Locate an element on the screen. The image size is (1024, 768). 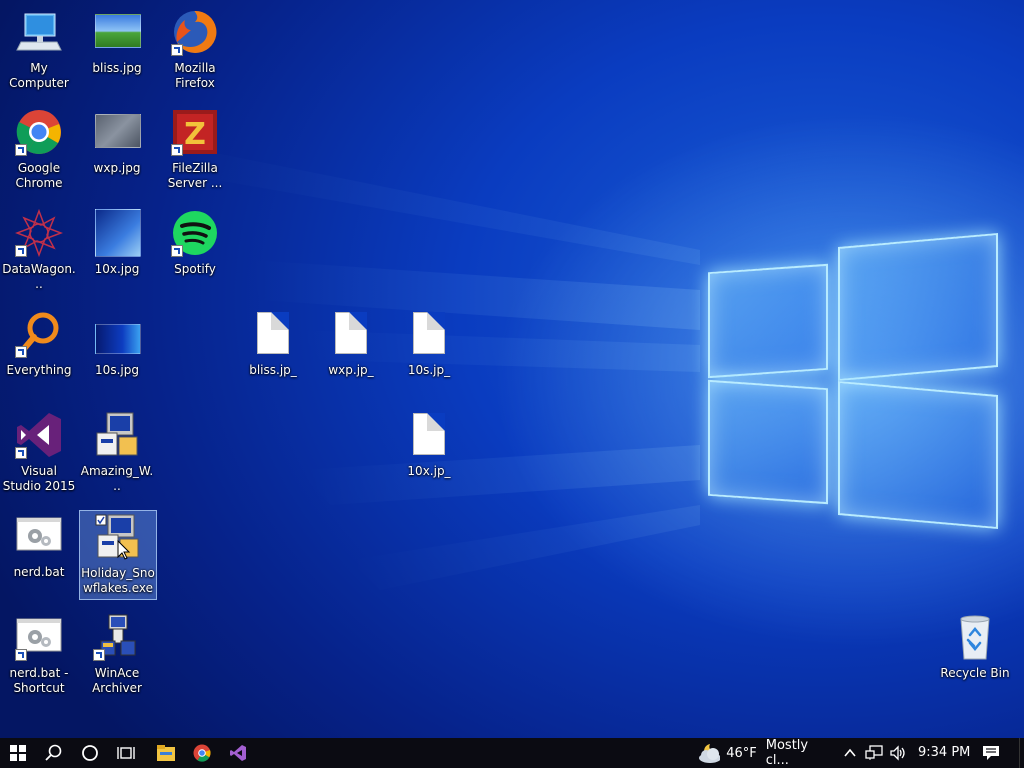
wallpaper-windows-logo is located at coordinates (857, 380).